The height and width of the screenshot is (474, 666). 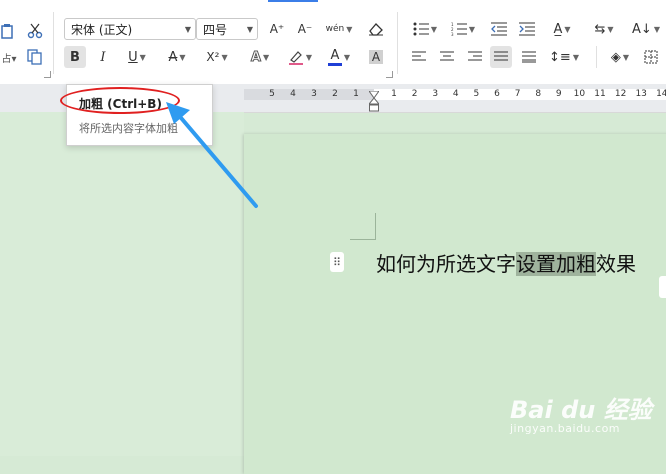 I want to click on bold-button: B, so click(x=75, y=57).